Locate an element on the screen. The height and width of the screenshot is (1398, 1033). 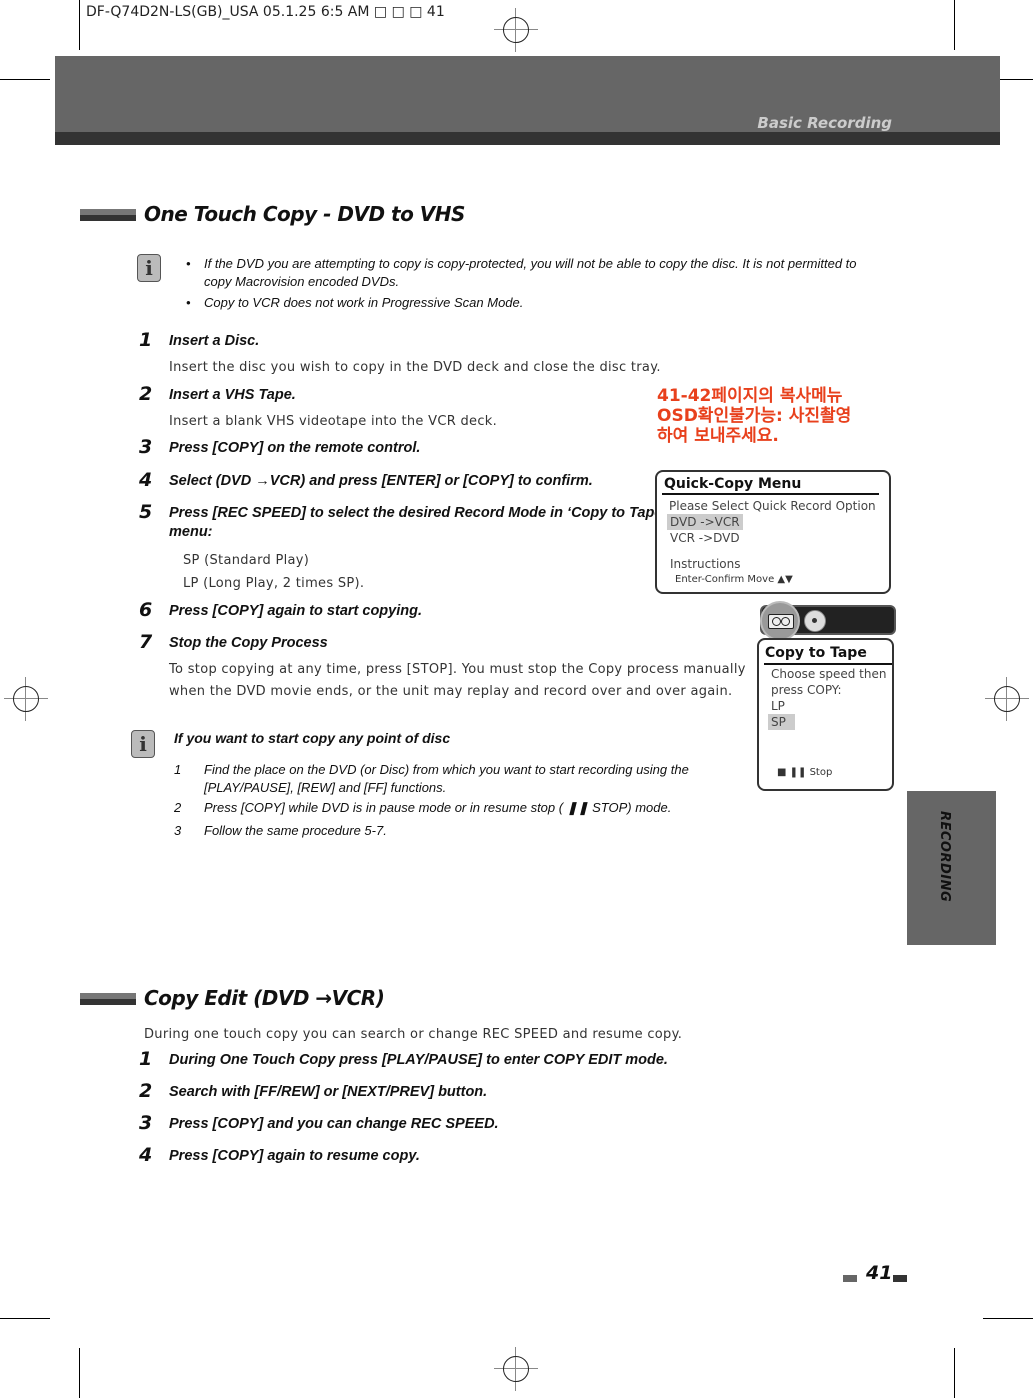
step-heading: Press [COPY] on the remote control. is located at coordinates (295, 448).